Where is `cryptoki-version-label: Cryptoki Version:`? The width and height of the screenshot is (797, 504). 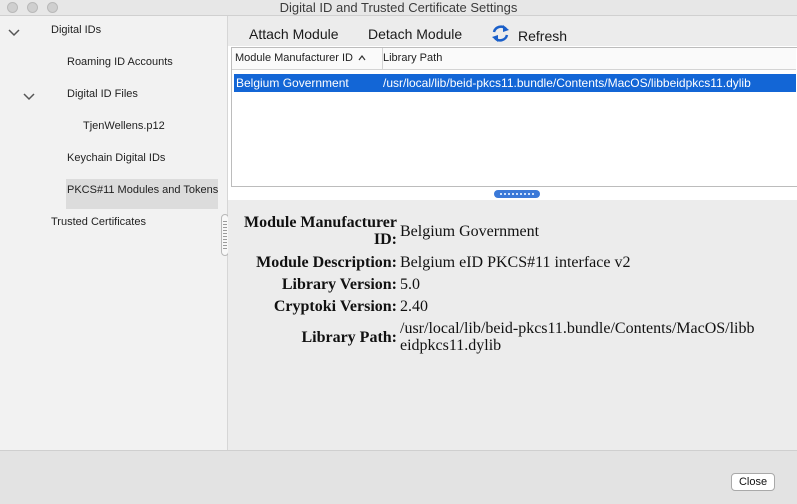 cryptoki-version-label: Cryptoki Version: is located at coordinates (335, 306).